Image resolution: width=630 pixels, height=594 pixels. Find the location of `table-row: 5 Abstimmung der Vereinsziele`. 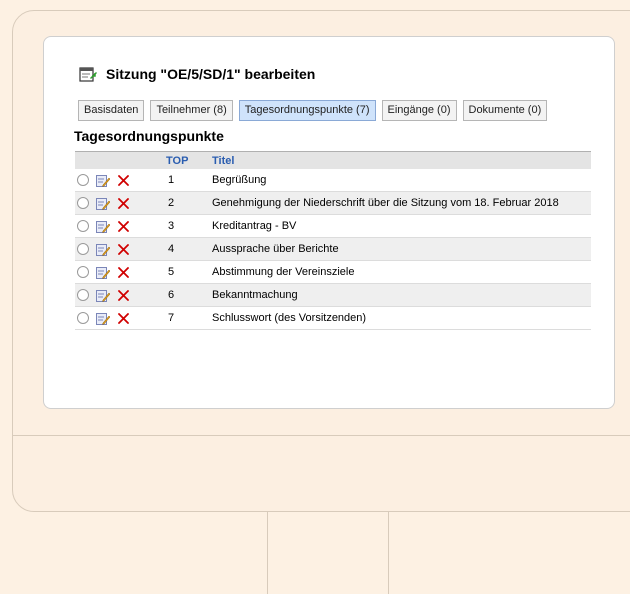

table-row: 5 Abstimmung der Vereinsziele is located at coordinates (333, 272).